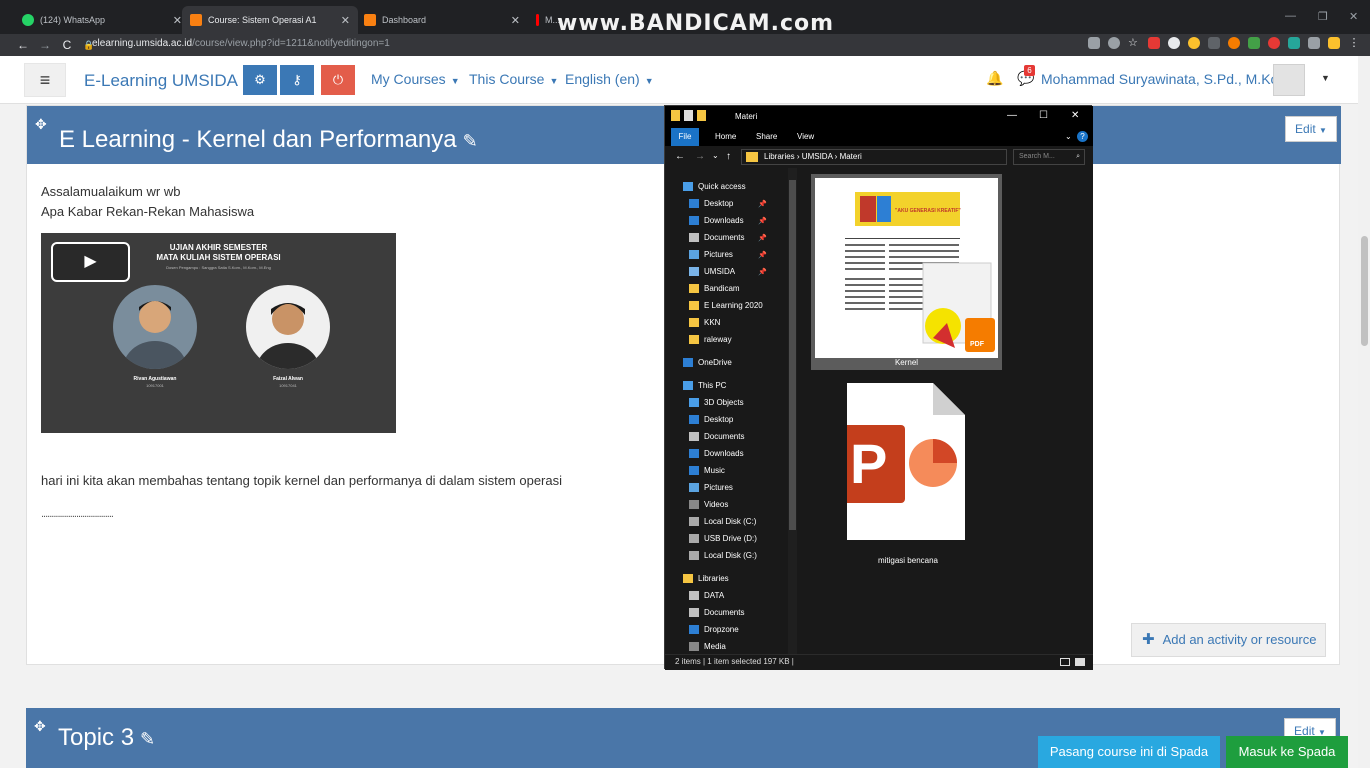  What do you see at coordinates (714, 288) in the screenshot?
I see `nav-item: Bandicam` at bounding box center [714, 288].